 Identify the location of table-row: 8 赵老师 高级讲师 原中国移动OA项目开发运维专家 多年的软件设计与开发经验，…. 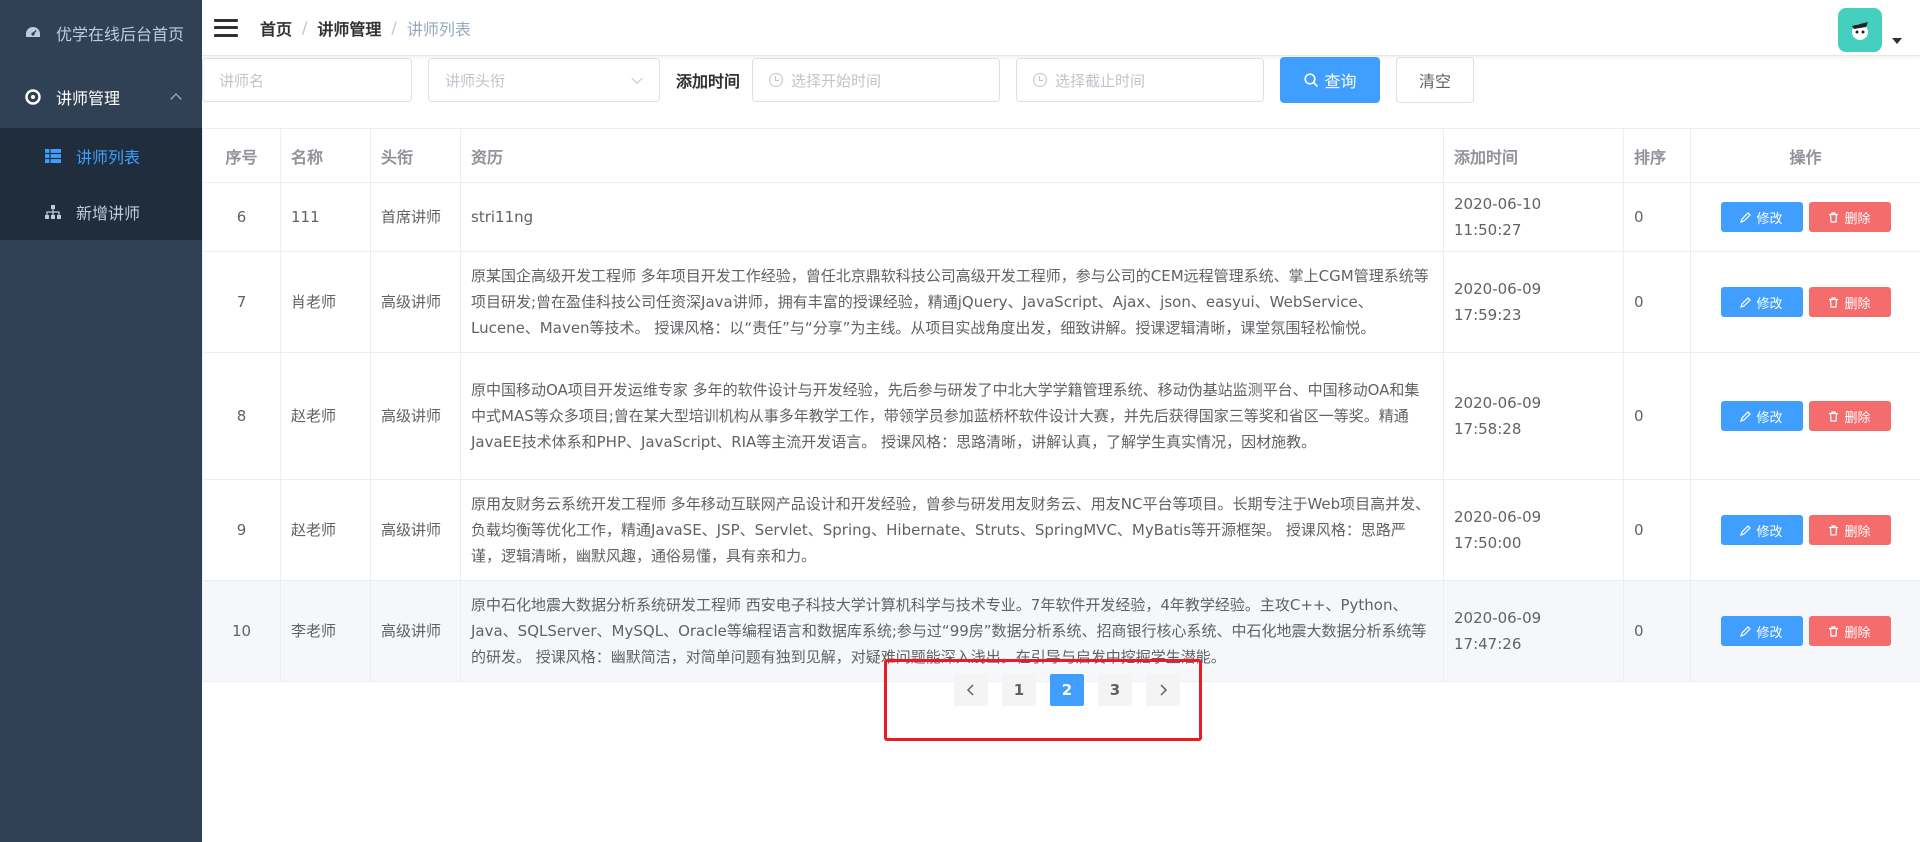
(1061, 416).